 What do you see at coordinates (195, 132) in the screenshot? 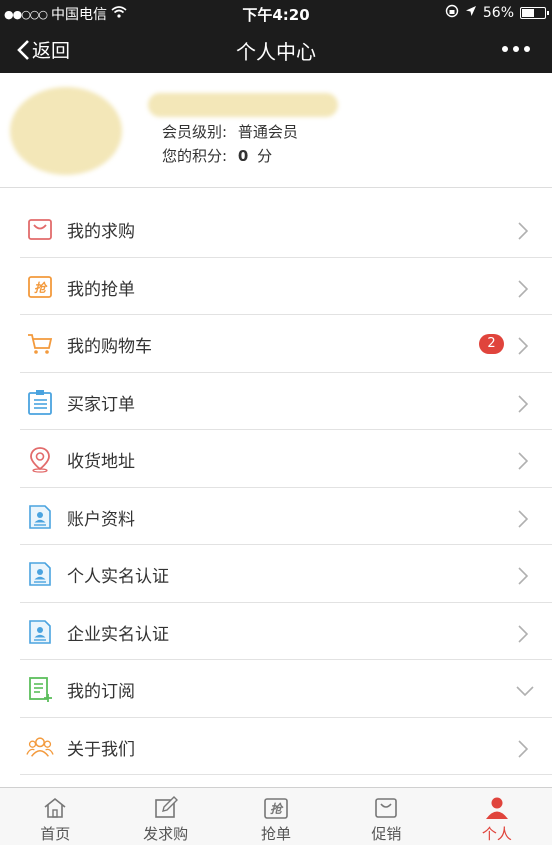
I see `member-level-label: 会员级别:` at bounding box center [195, 132].